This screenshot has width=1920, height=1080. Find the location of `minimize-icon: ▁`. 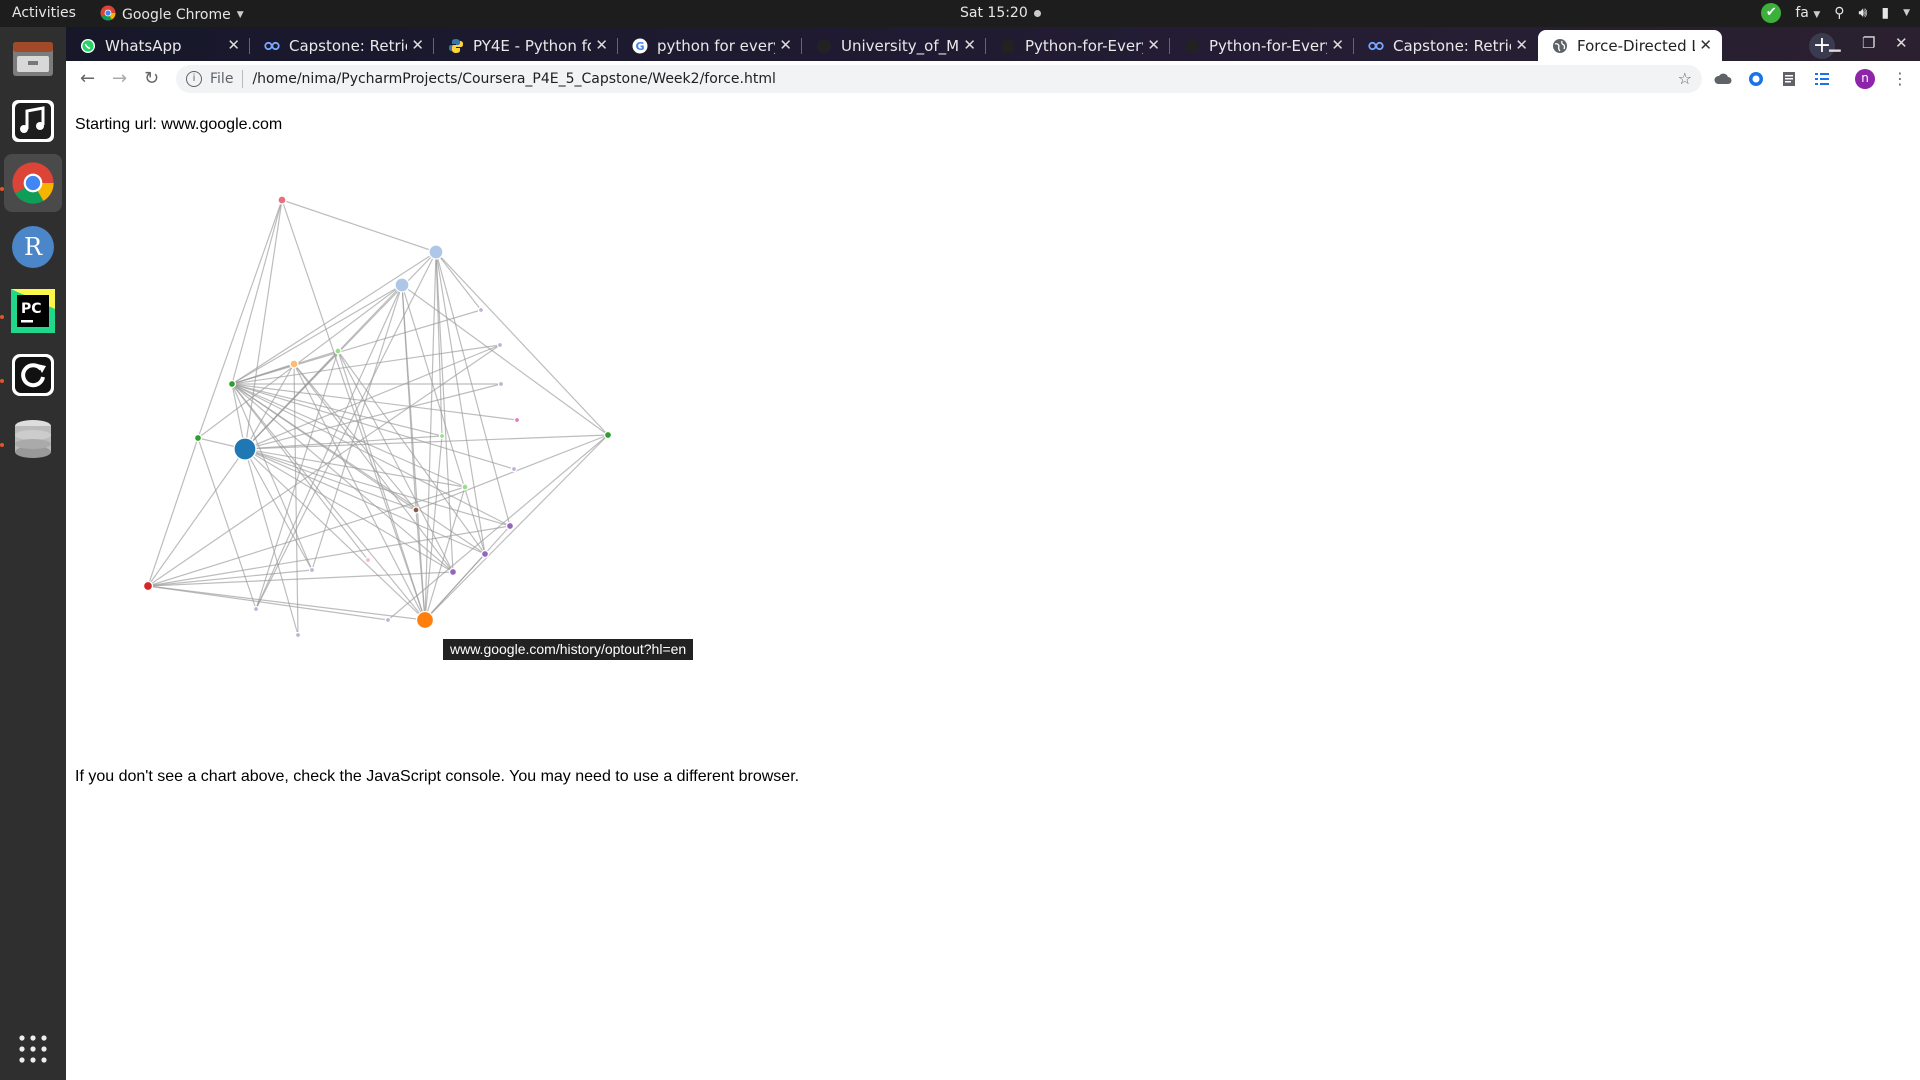

minimize-icon: ▁ is located at coordinates (1835, 43).